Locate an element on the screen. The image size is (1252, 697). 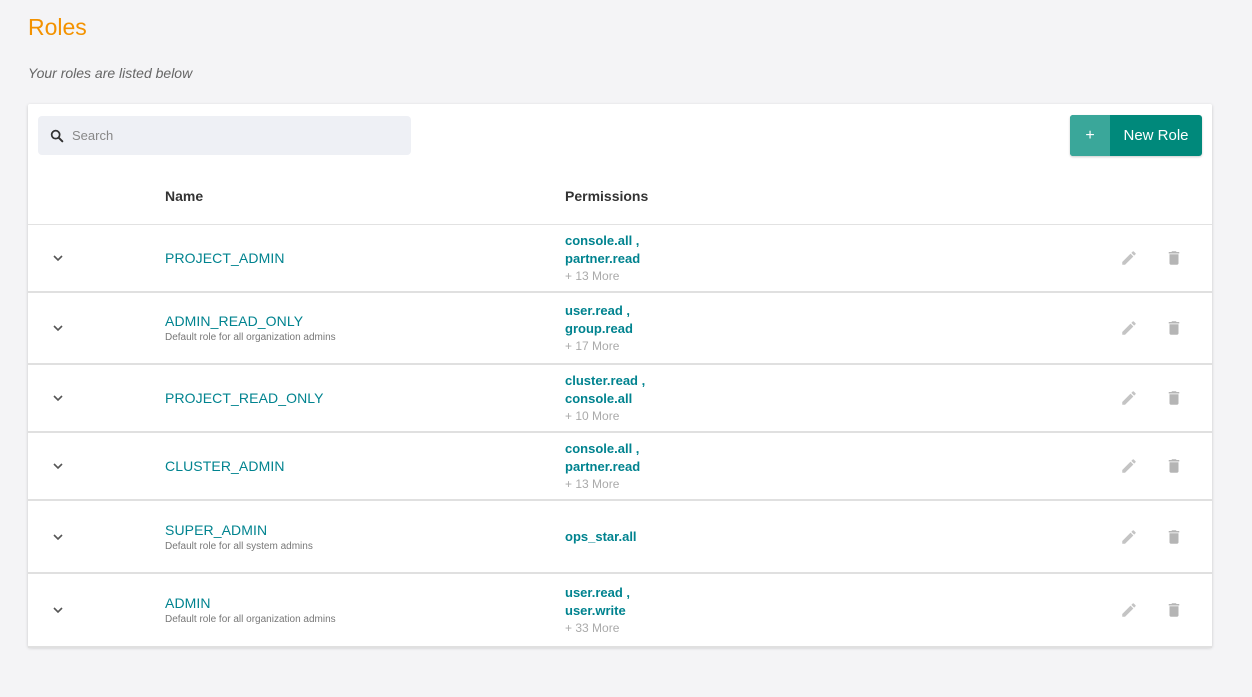
role-name: SUPER_ADMIN is located at coordinates (239, 530).